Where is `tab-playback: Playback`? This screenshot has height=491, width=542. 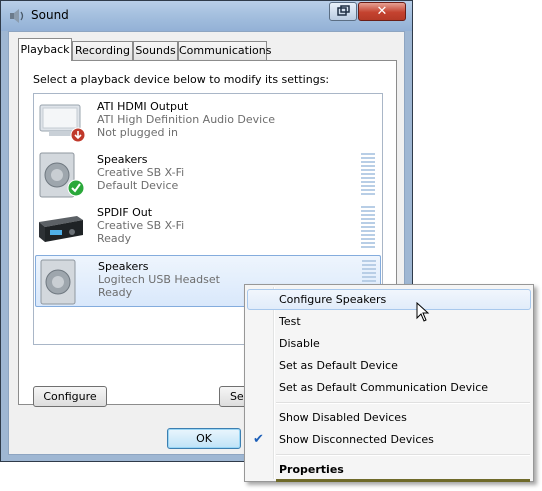
tab-playback: Playback is located at coordinates (45, 49).